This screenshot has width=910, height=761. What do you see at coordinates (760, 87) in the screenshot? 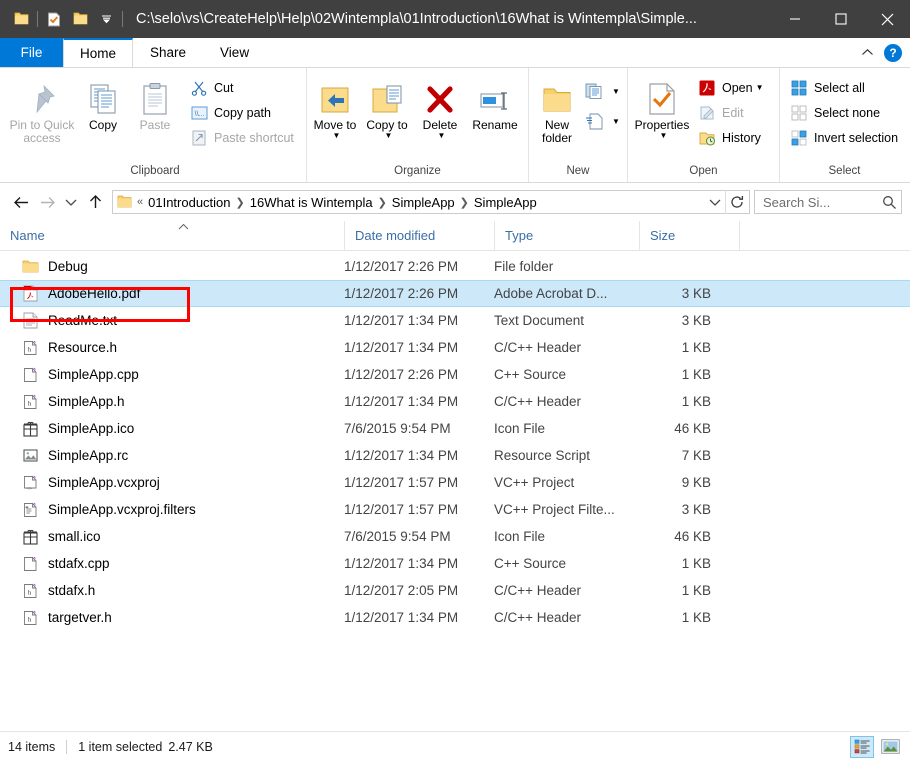
I see `open-caret-icon: ▼` at bounding box center [760, 87].